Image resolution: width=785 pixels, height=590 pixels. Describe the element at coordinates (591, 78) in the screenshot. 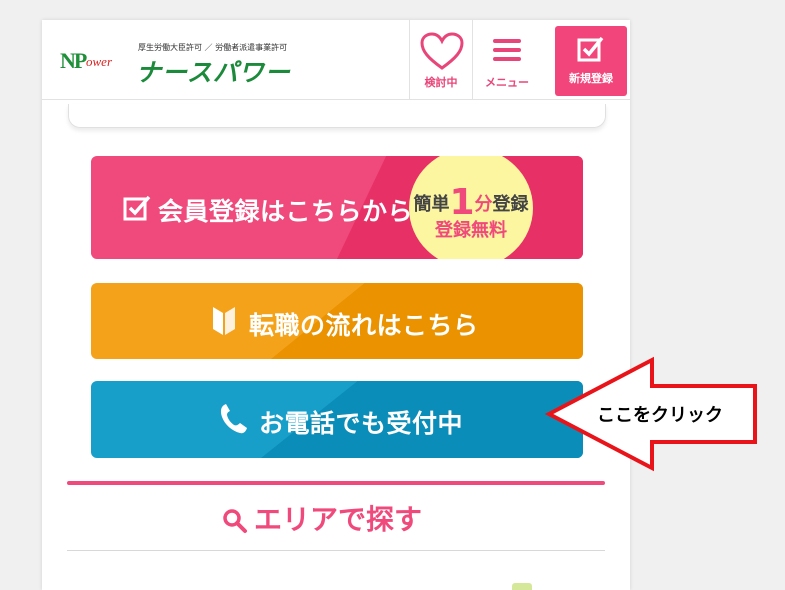

I see `new-register-label: 新規登録` at that location.